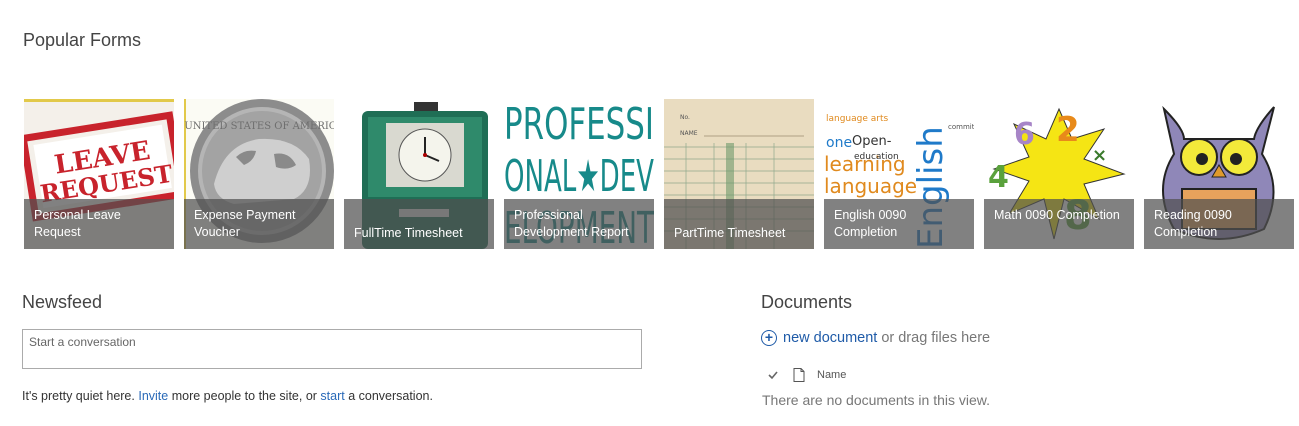 This screenshot has width=1299, height=426. What do you see at coordinates (80, 396) in the screenshot?
I see `quiet-text-1: It's pretty quiet here.` at bounding box center [80, 396].